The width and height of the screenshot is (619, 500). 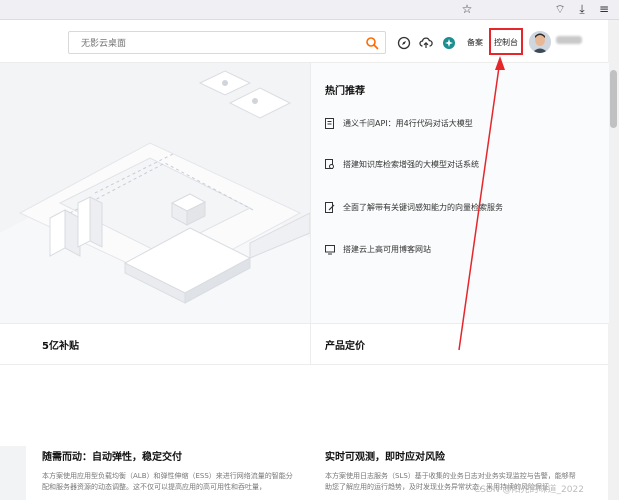 What do you see at coordinates (330, 249) in the screenshot?
I see `monitor-icon` at bounding box center [330, 249].